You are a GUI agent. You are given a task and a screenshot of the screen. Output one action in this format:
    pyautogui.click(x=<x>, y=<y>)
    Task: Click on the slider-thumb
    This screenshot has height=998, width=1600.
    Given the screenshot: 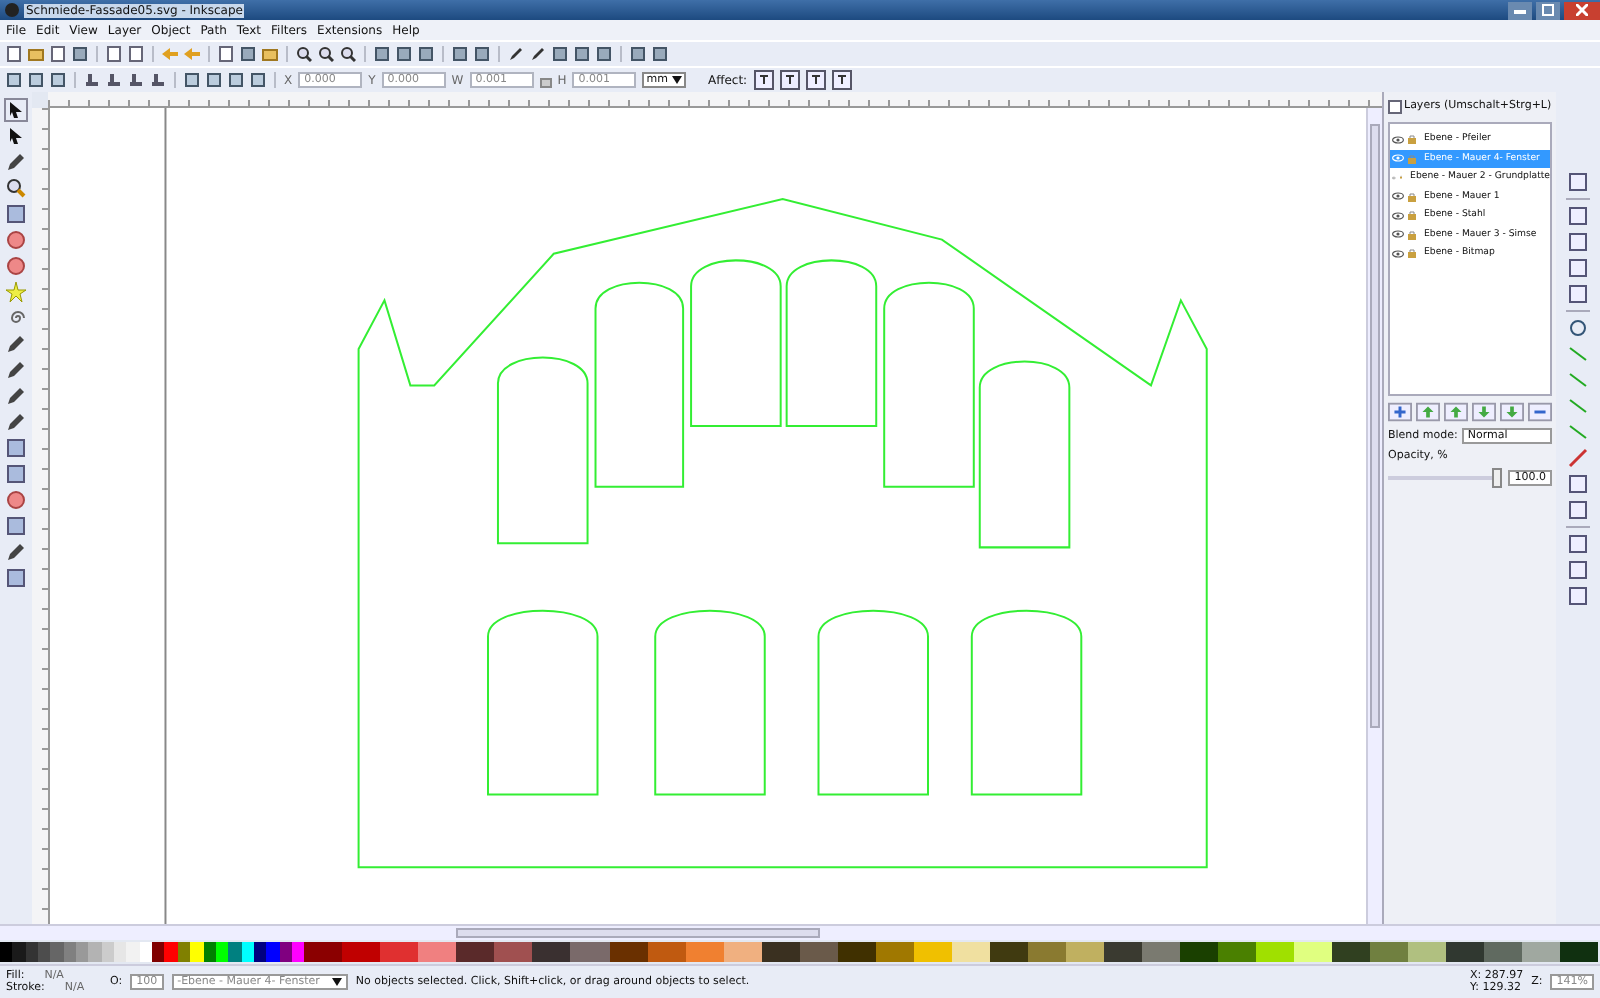 What is the action you would take?
    pyautogui.click(x=1497, y=478)
    